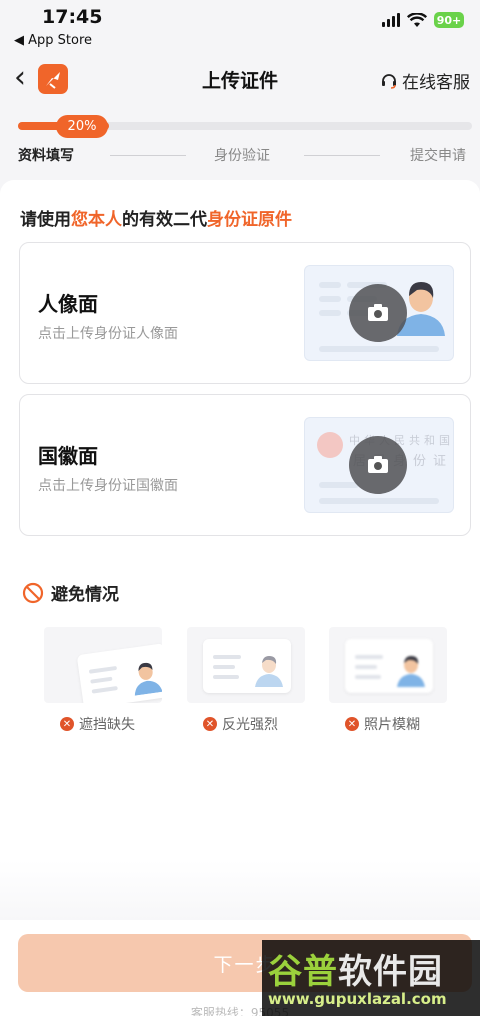 This screenshot has width=480, height=1016. I want to click on prohibited-icon, so click(33, 592).